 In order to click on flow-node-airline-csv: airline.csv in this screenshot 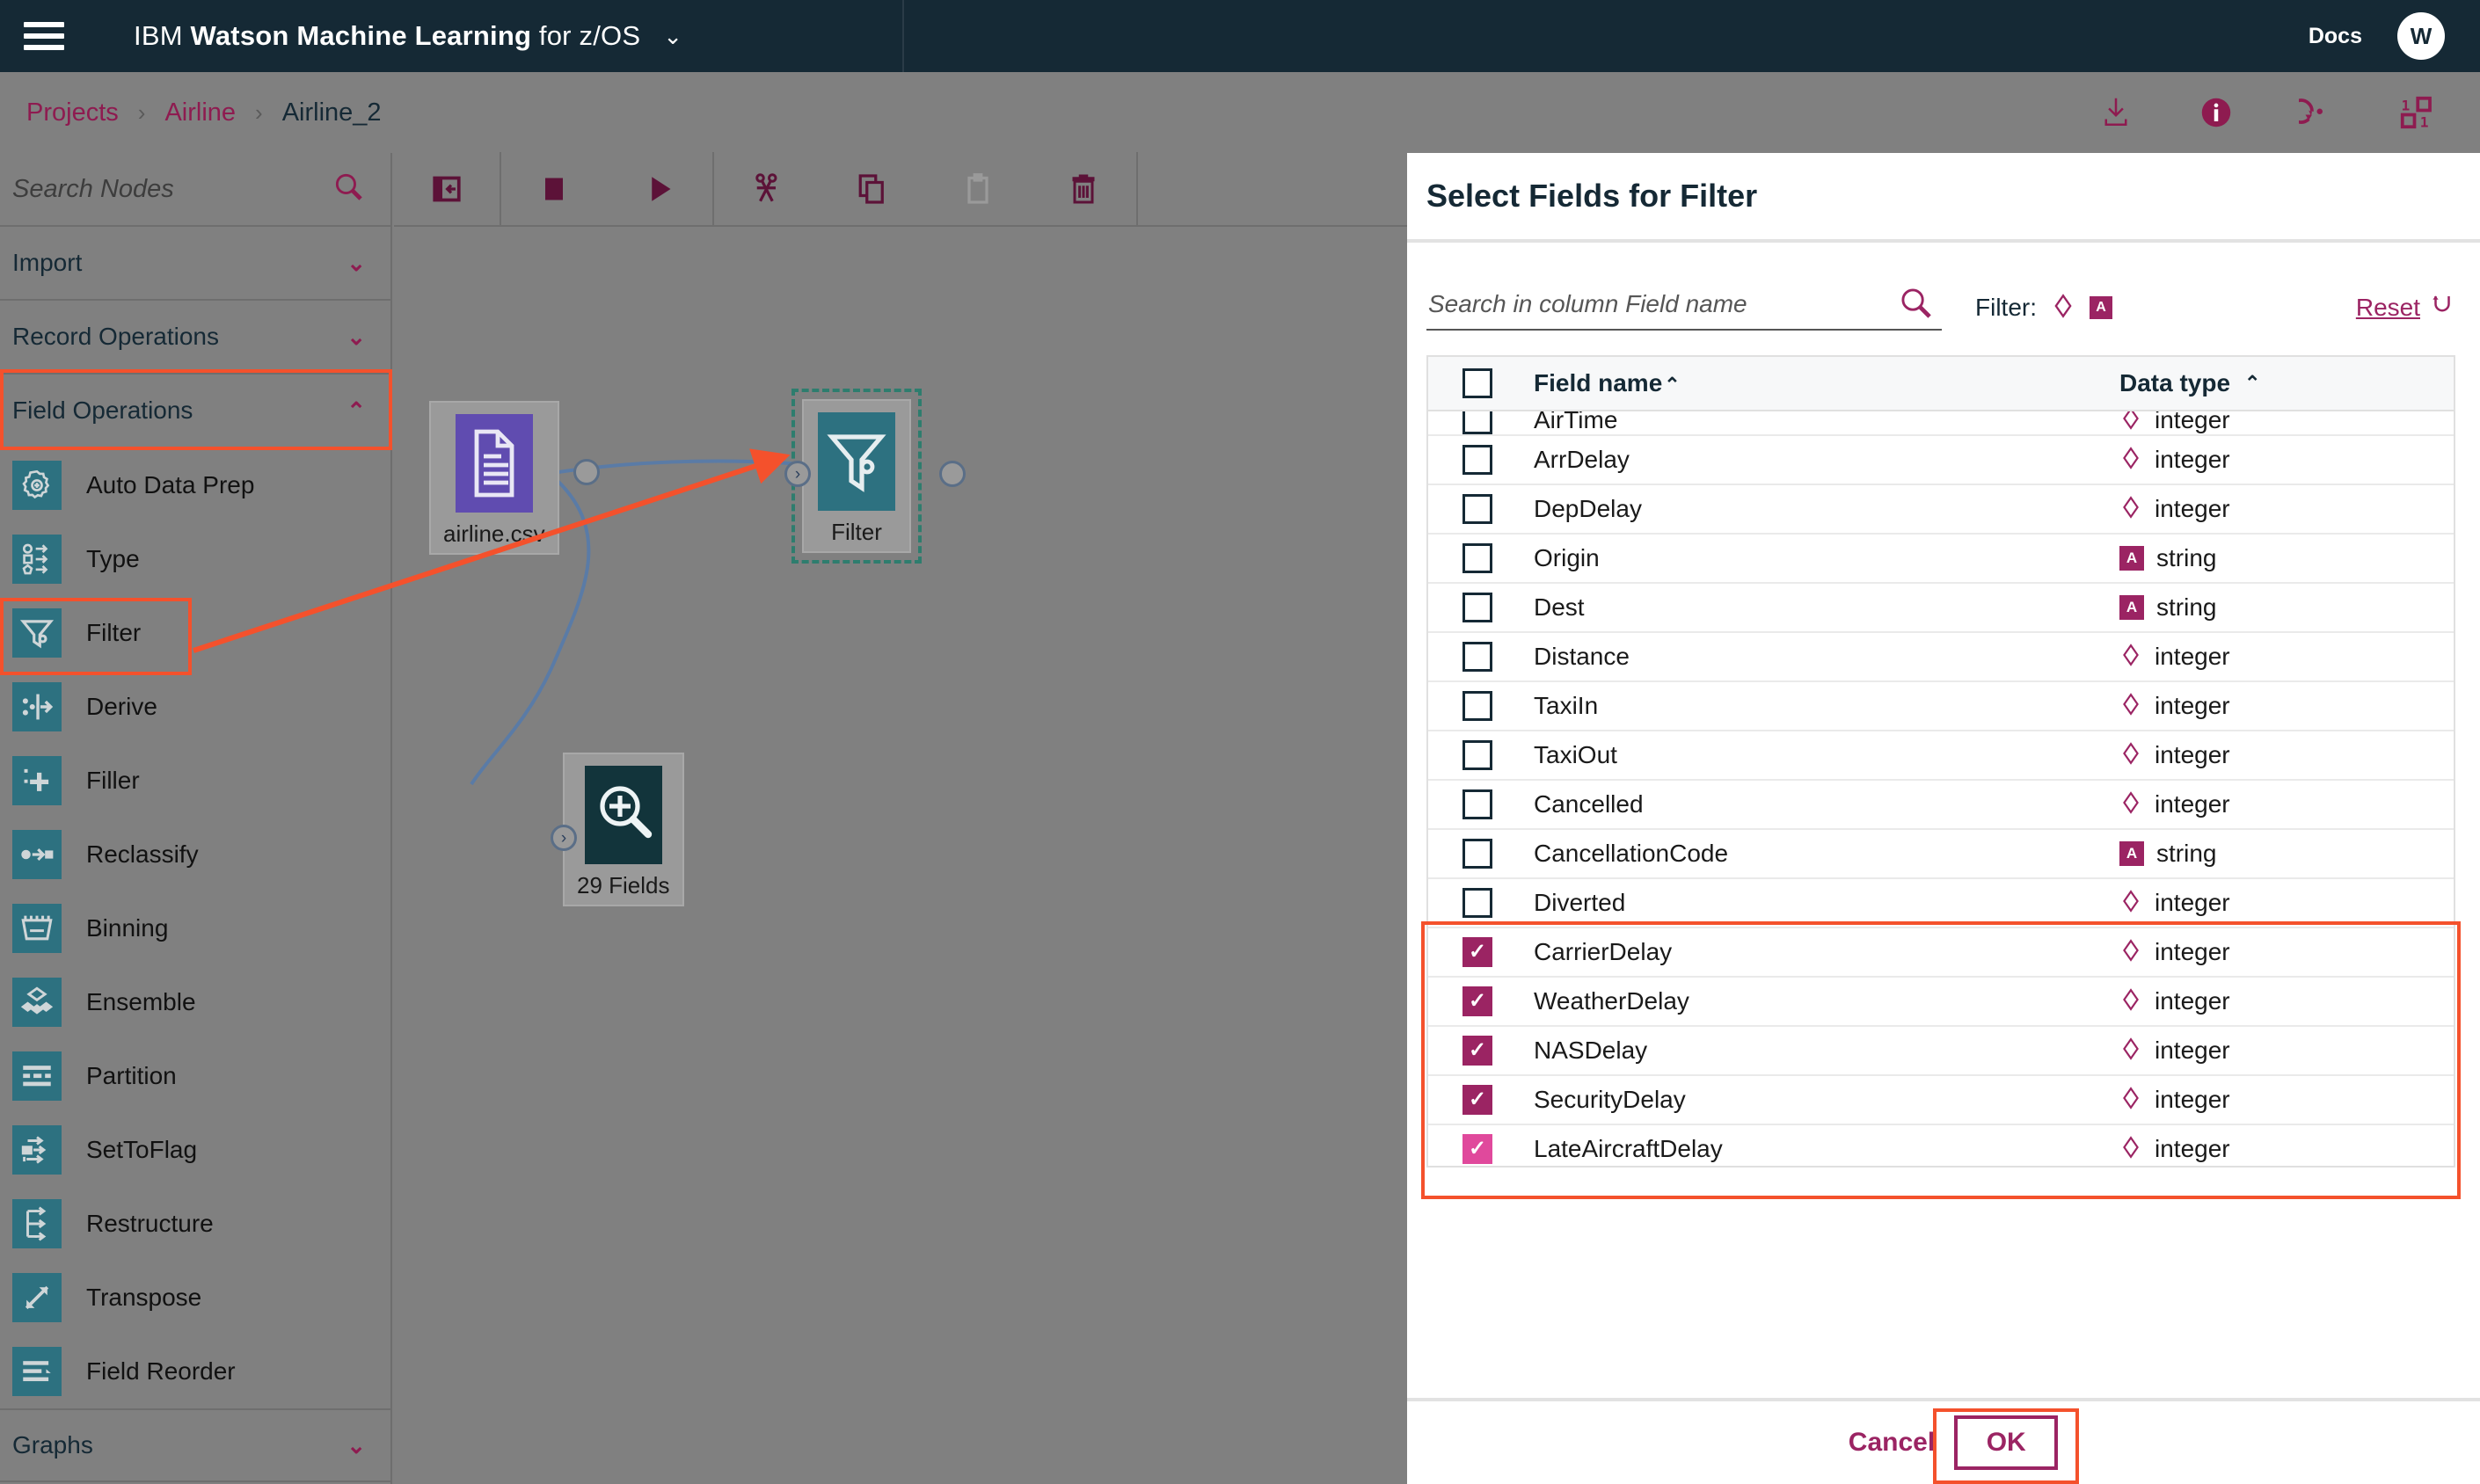, I will do `click(515, 478)`.